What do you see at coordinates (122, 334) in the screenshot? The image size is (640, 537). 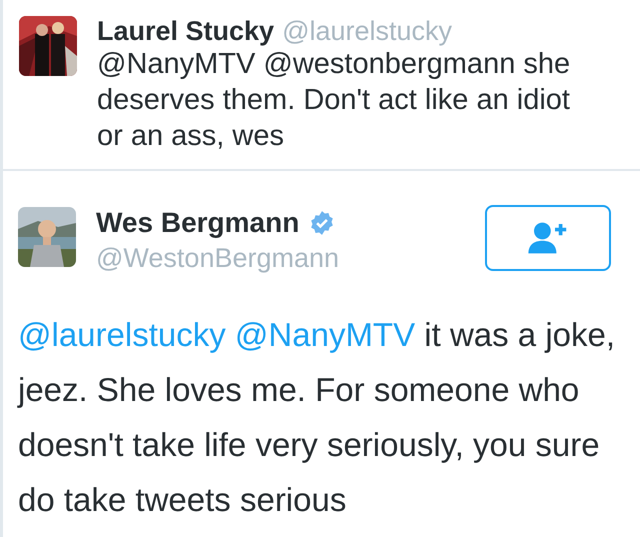 I see `mention-link: @laurelstucky` at bounding box center [122, 334].